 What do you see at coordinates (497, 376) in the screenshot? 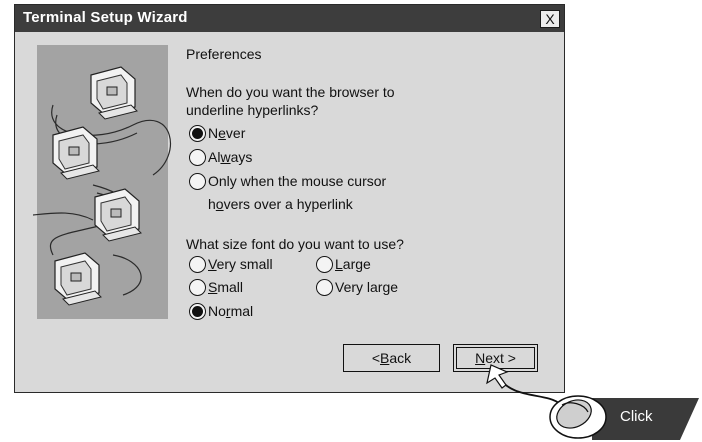
I see `mouse-pointer-icon` at bounding box center [497, 376].